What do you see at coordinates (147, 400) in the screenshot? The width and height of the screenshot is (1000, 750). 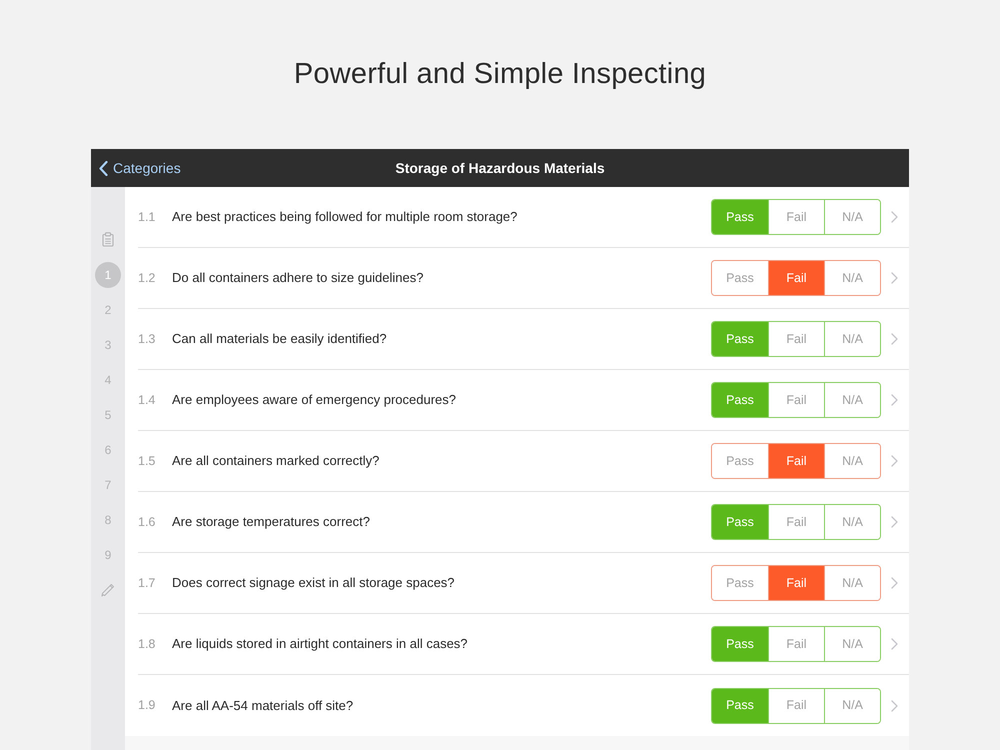 I see `question-number: 1.4` at bounding box center [147, 400].